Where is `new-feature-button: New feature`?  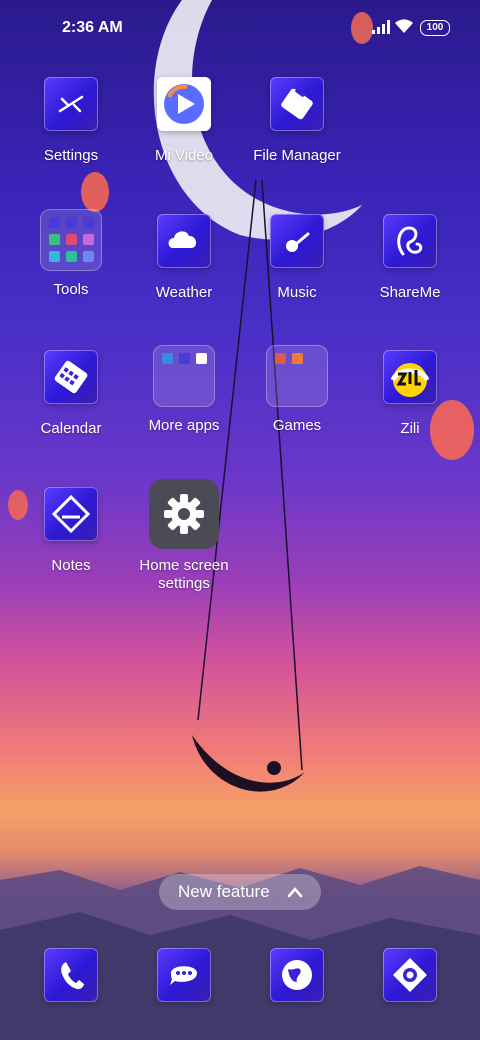
new-feature-button: New feature is located at coordinates (240, 892).